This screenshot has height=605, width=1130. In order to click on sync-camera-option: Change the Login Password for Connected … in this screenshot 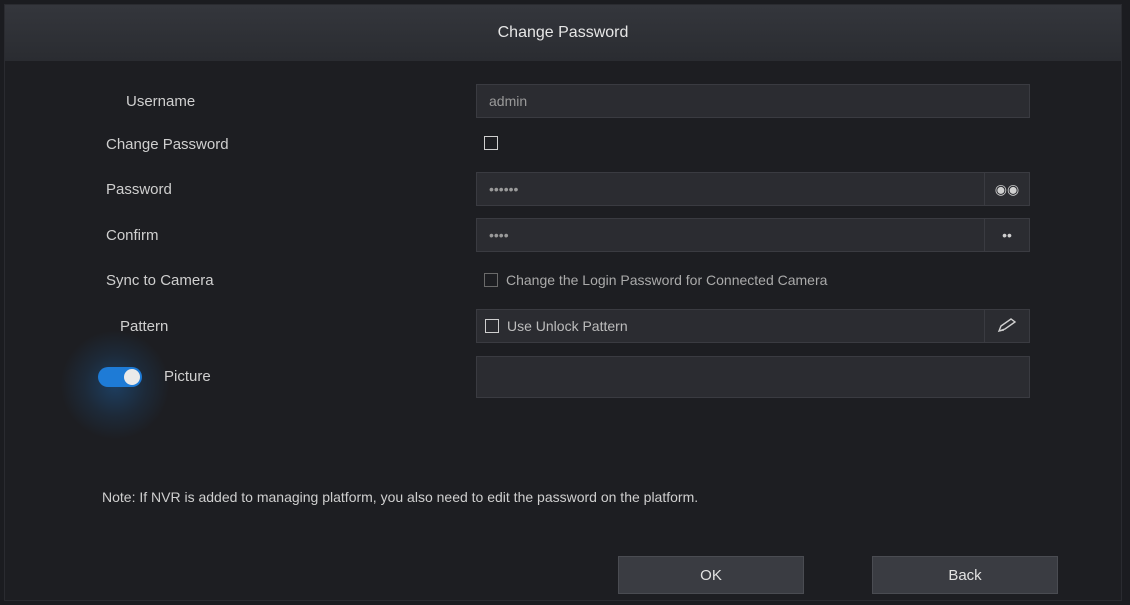, I will do `click(655, 280)`.